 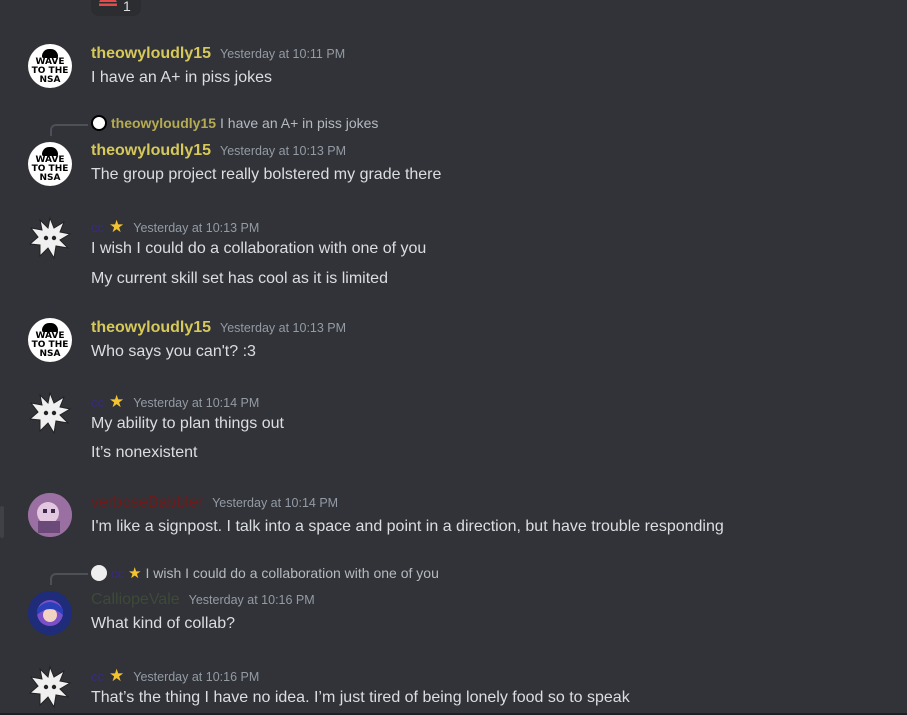 What do you see at coordinates (163, 623) in the screenshot?
I see `message-text: What kind of collab?` at bounding box center [163, 623].